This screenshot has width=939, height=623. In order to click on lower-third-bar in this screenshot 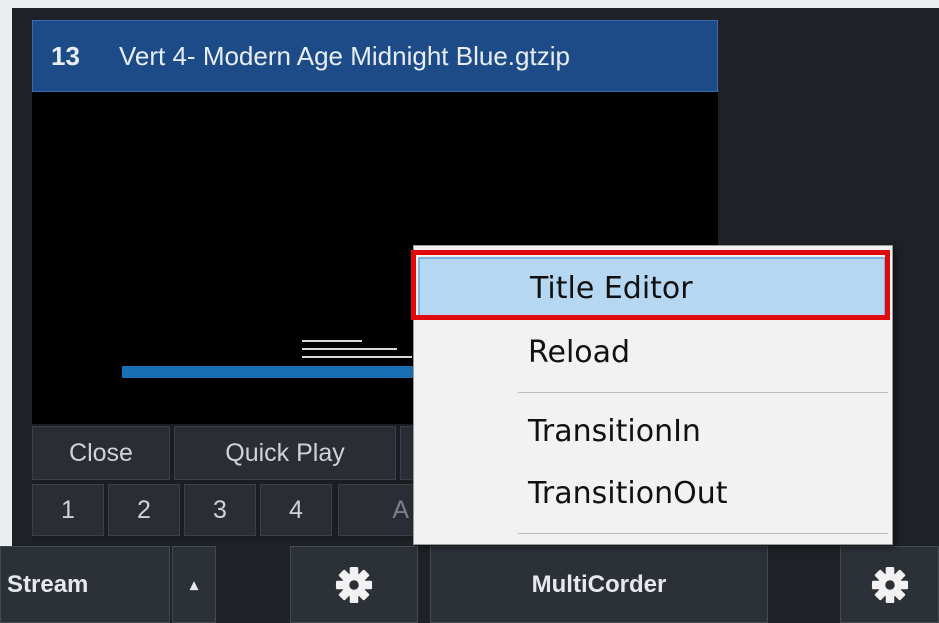, I will do `click(272, 372)`.